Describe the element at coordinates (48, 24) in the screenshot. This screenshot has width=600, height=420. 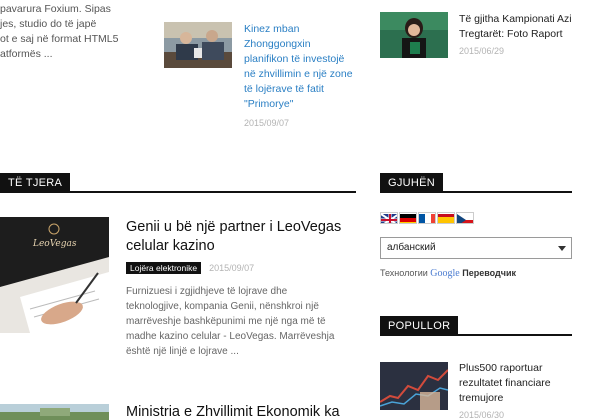
I see `snippet-line: jes, studio do të japë` at that location.